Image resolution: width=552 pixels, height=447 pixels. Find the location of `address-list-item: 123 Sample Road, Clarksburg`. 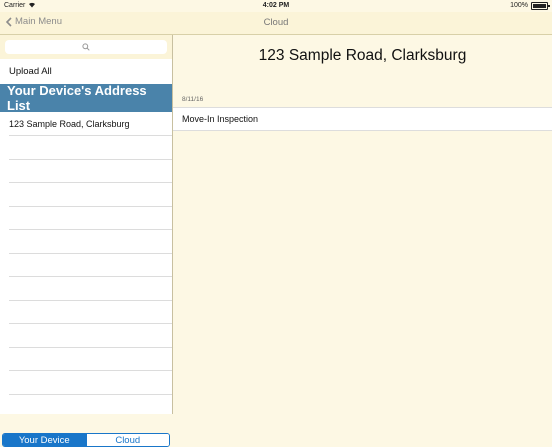

address-list-item: 123 Sample Road, Clarksburg is located at coordinates (90, 124).